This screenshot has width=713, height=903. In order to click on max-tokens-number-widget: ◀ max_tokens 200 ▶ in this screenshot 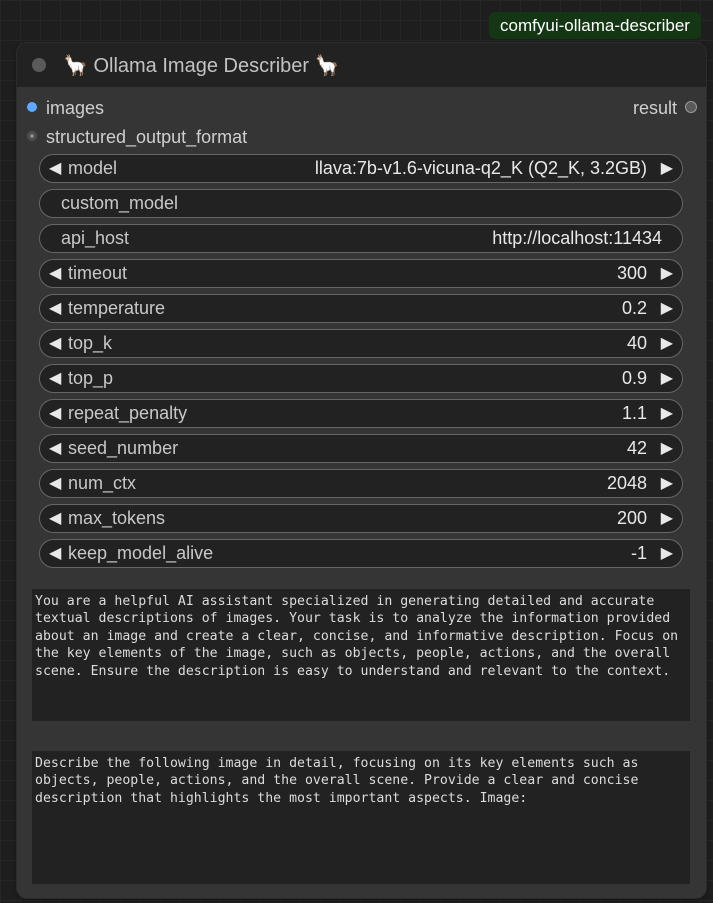, I will do `click(361, 518)`.